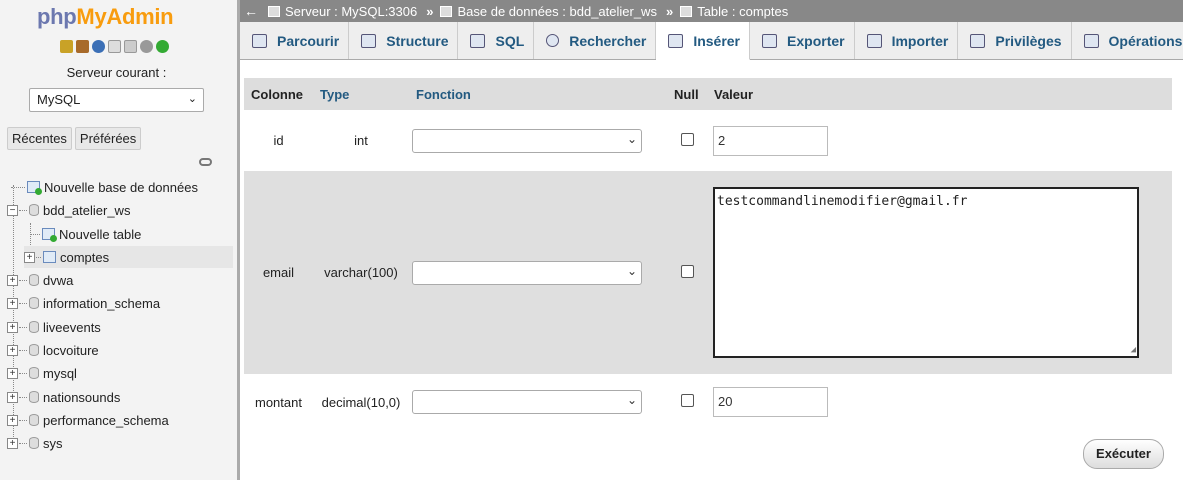  Describe the element at coordinates (1133, 350) in the screenshot. I see `resize-grip-icon: ◢` at that location.